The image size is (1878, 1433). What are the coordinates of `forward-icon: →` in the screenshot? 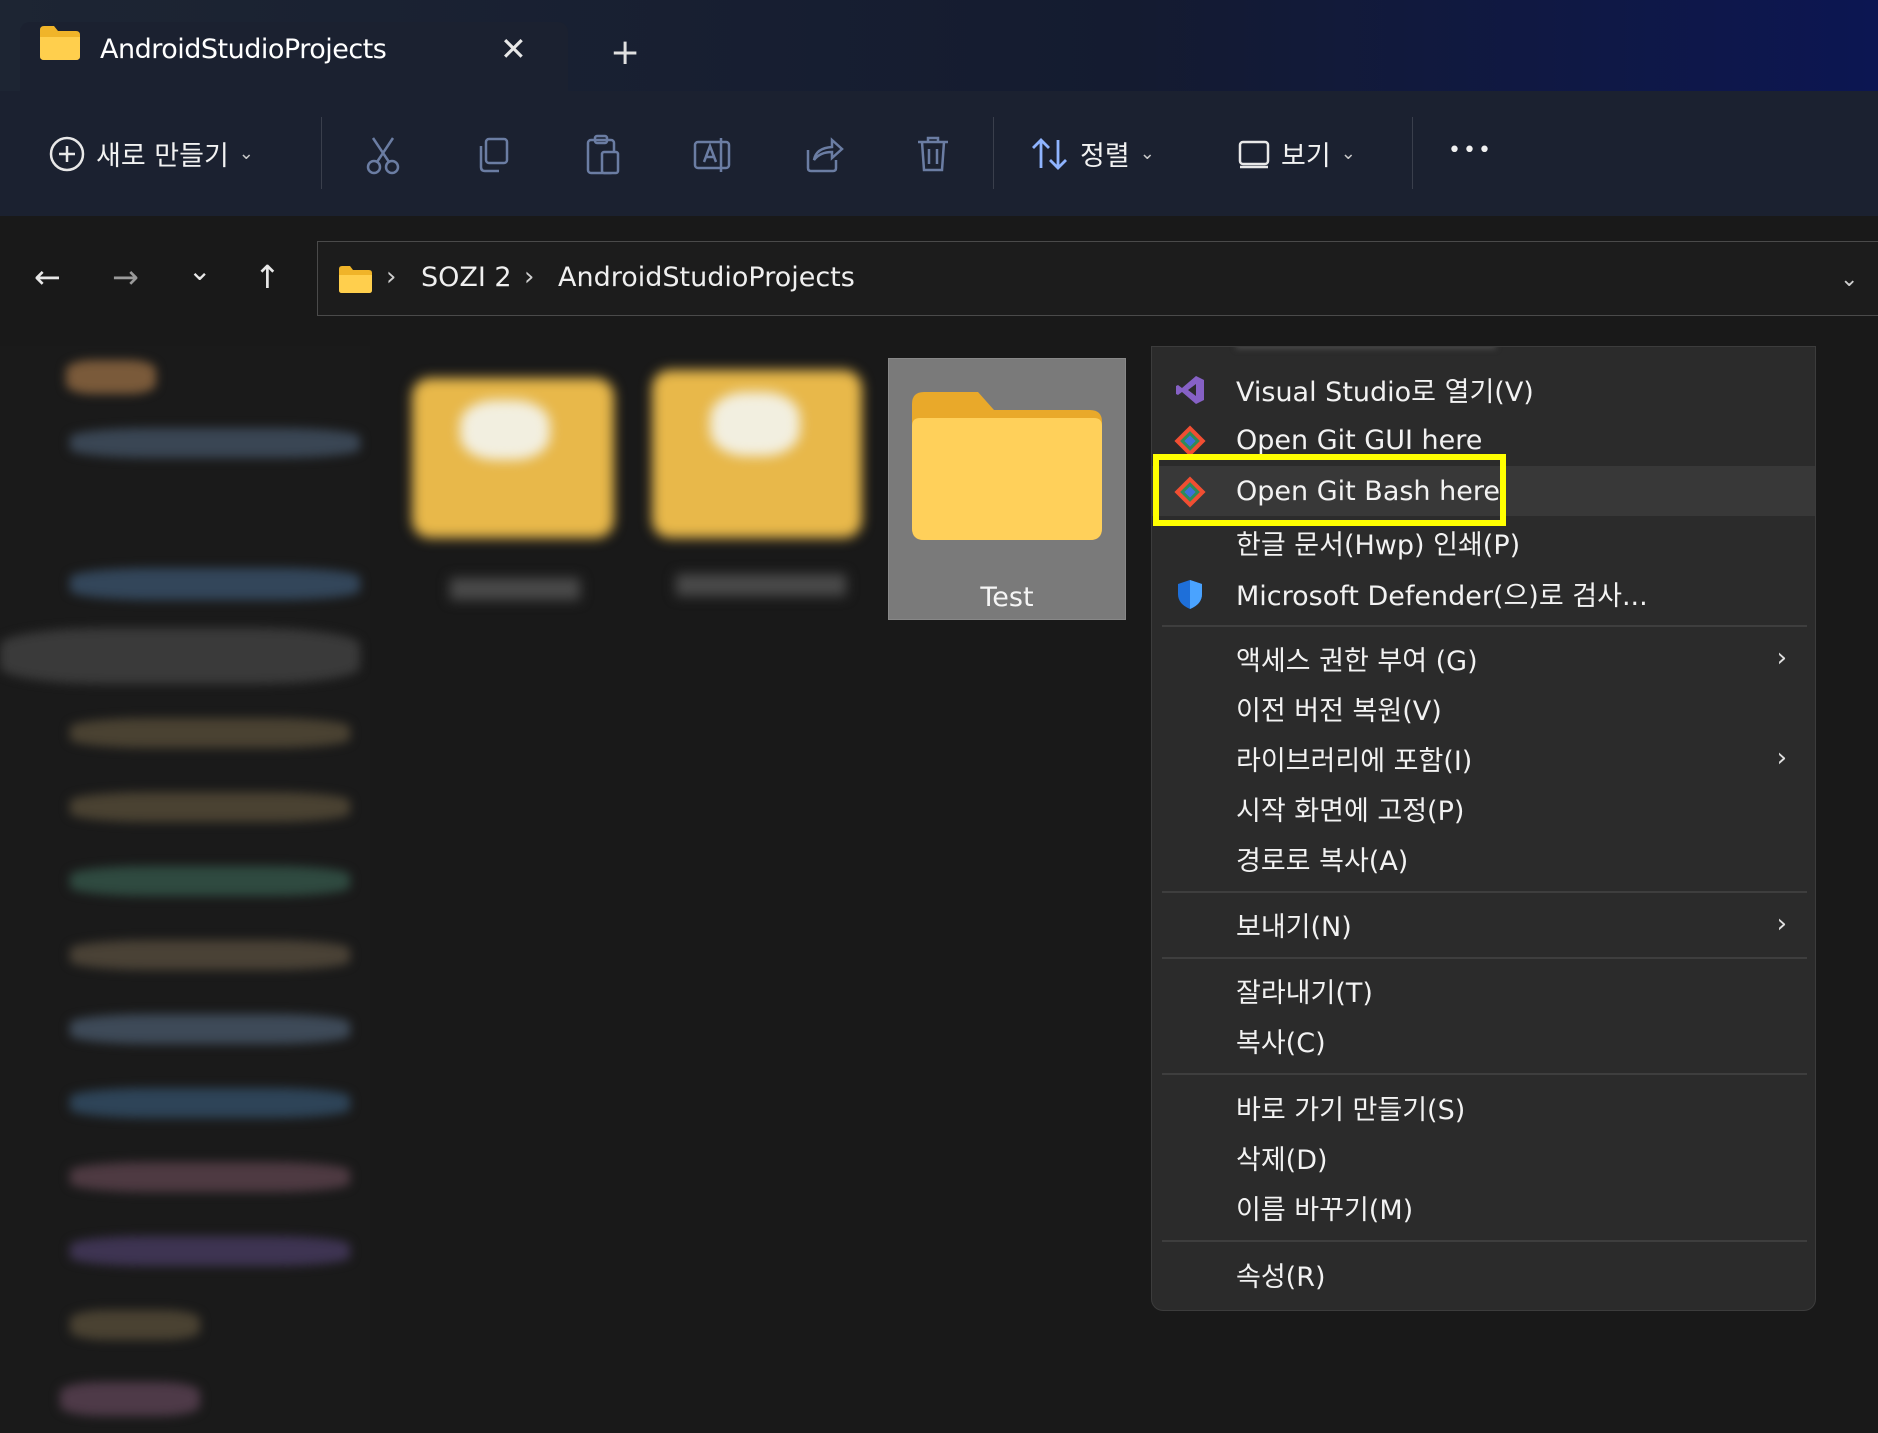 It's located at (125, 277).